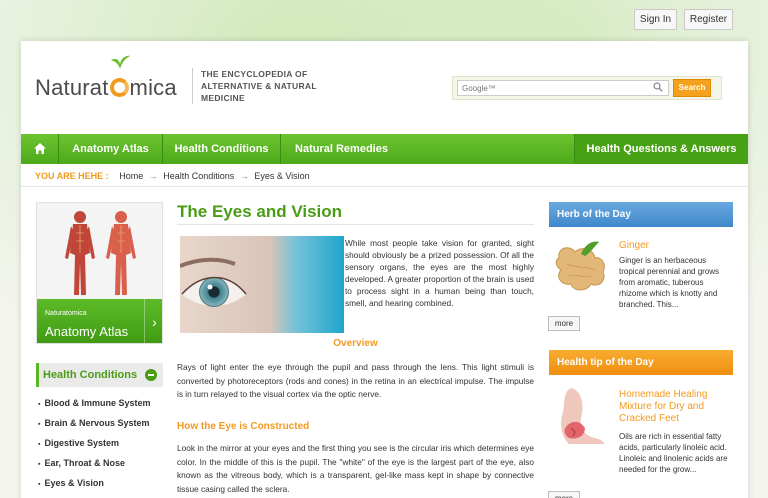  Describe the element at coordinates (692, 88) in the screenshot. I see `search-button: Search` at that location.